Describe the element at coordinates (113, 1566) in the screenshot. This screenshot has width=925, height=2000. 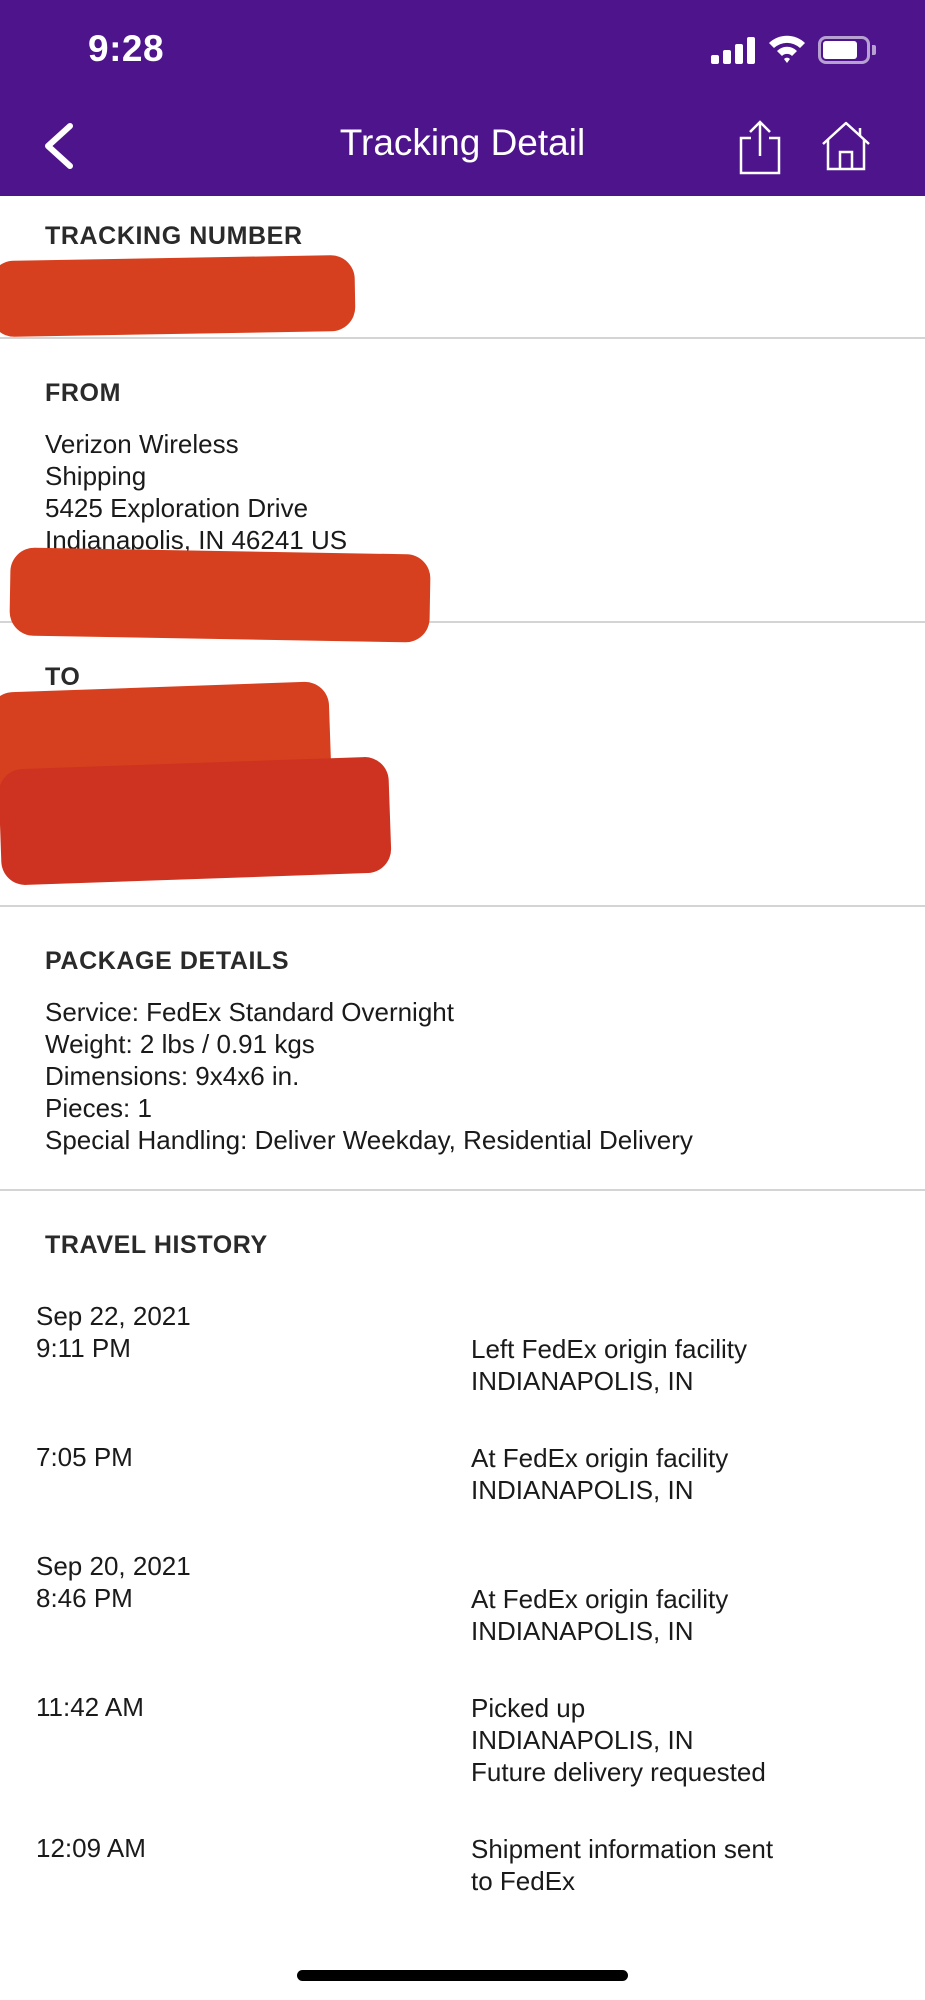
I see `history-date: Sep 20, 2021` at that location.